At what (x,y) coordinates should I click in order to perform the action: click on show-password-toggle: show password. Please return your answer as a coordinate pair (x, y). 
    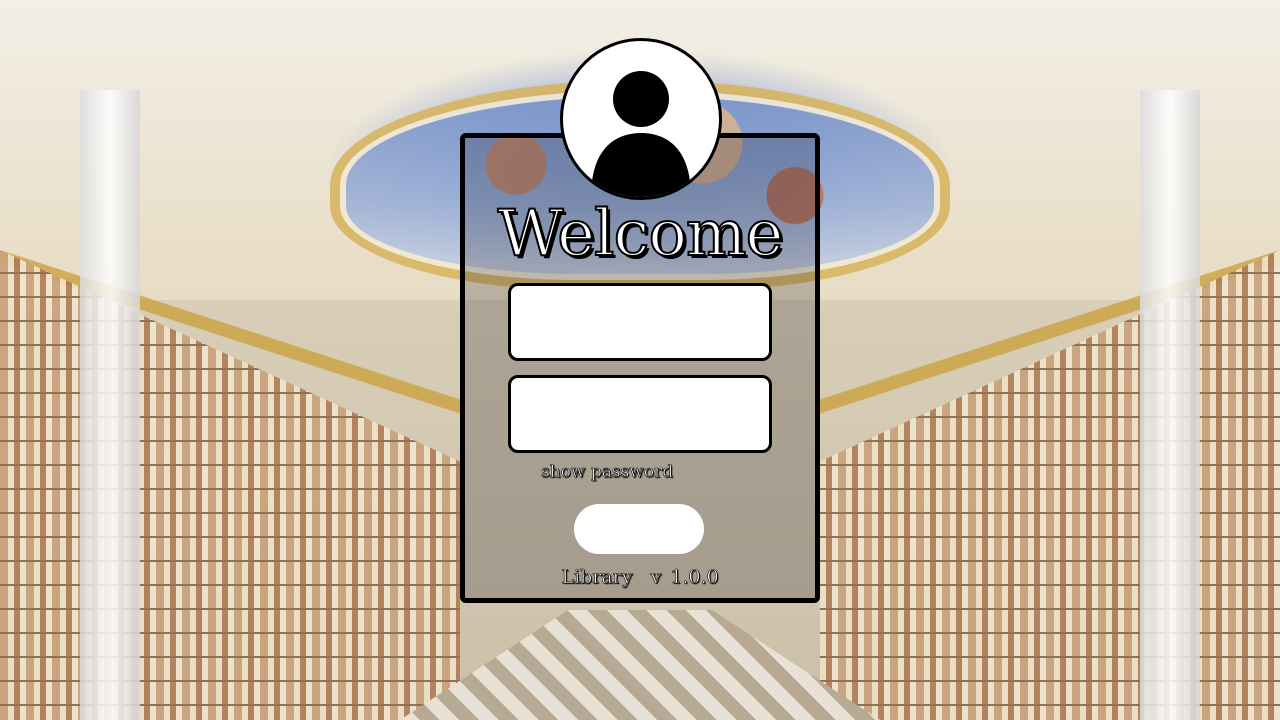
    Looking at the image, I should click on (607, 472).